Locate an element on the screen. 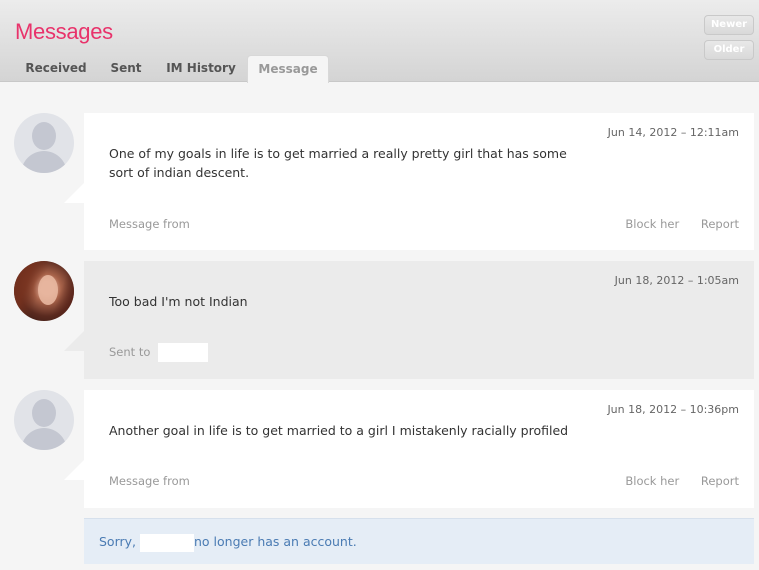  notice-prefix: Sorry, is located at coordinates (118, 541).